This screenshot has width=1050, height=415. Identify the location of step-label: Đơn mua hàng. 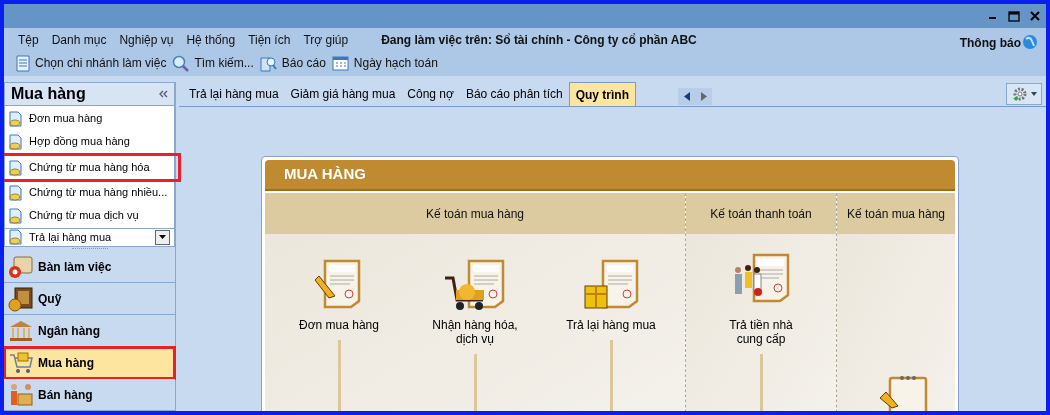
(339, 325).